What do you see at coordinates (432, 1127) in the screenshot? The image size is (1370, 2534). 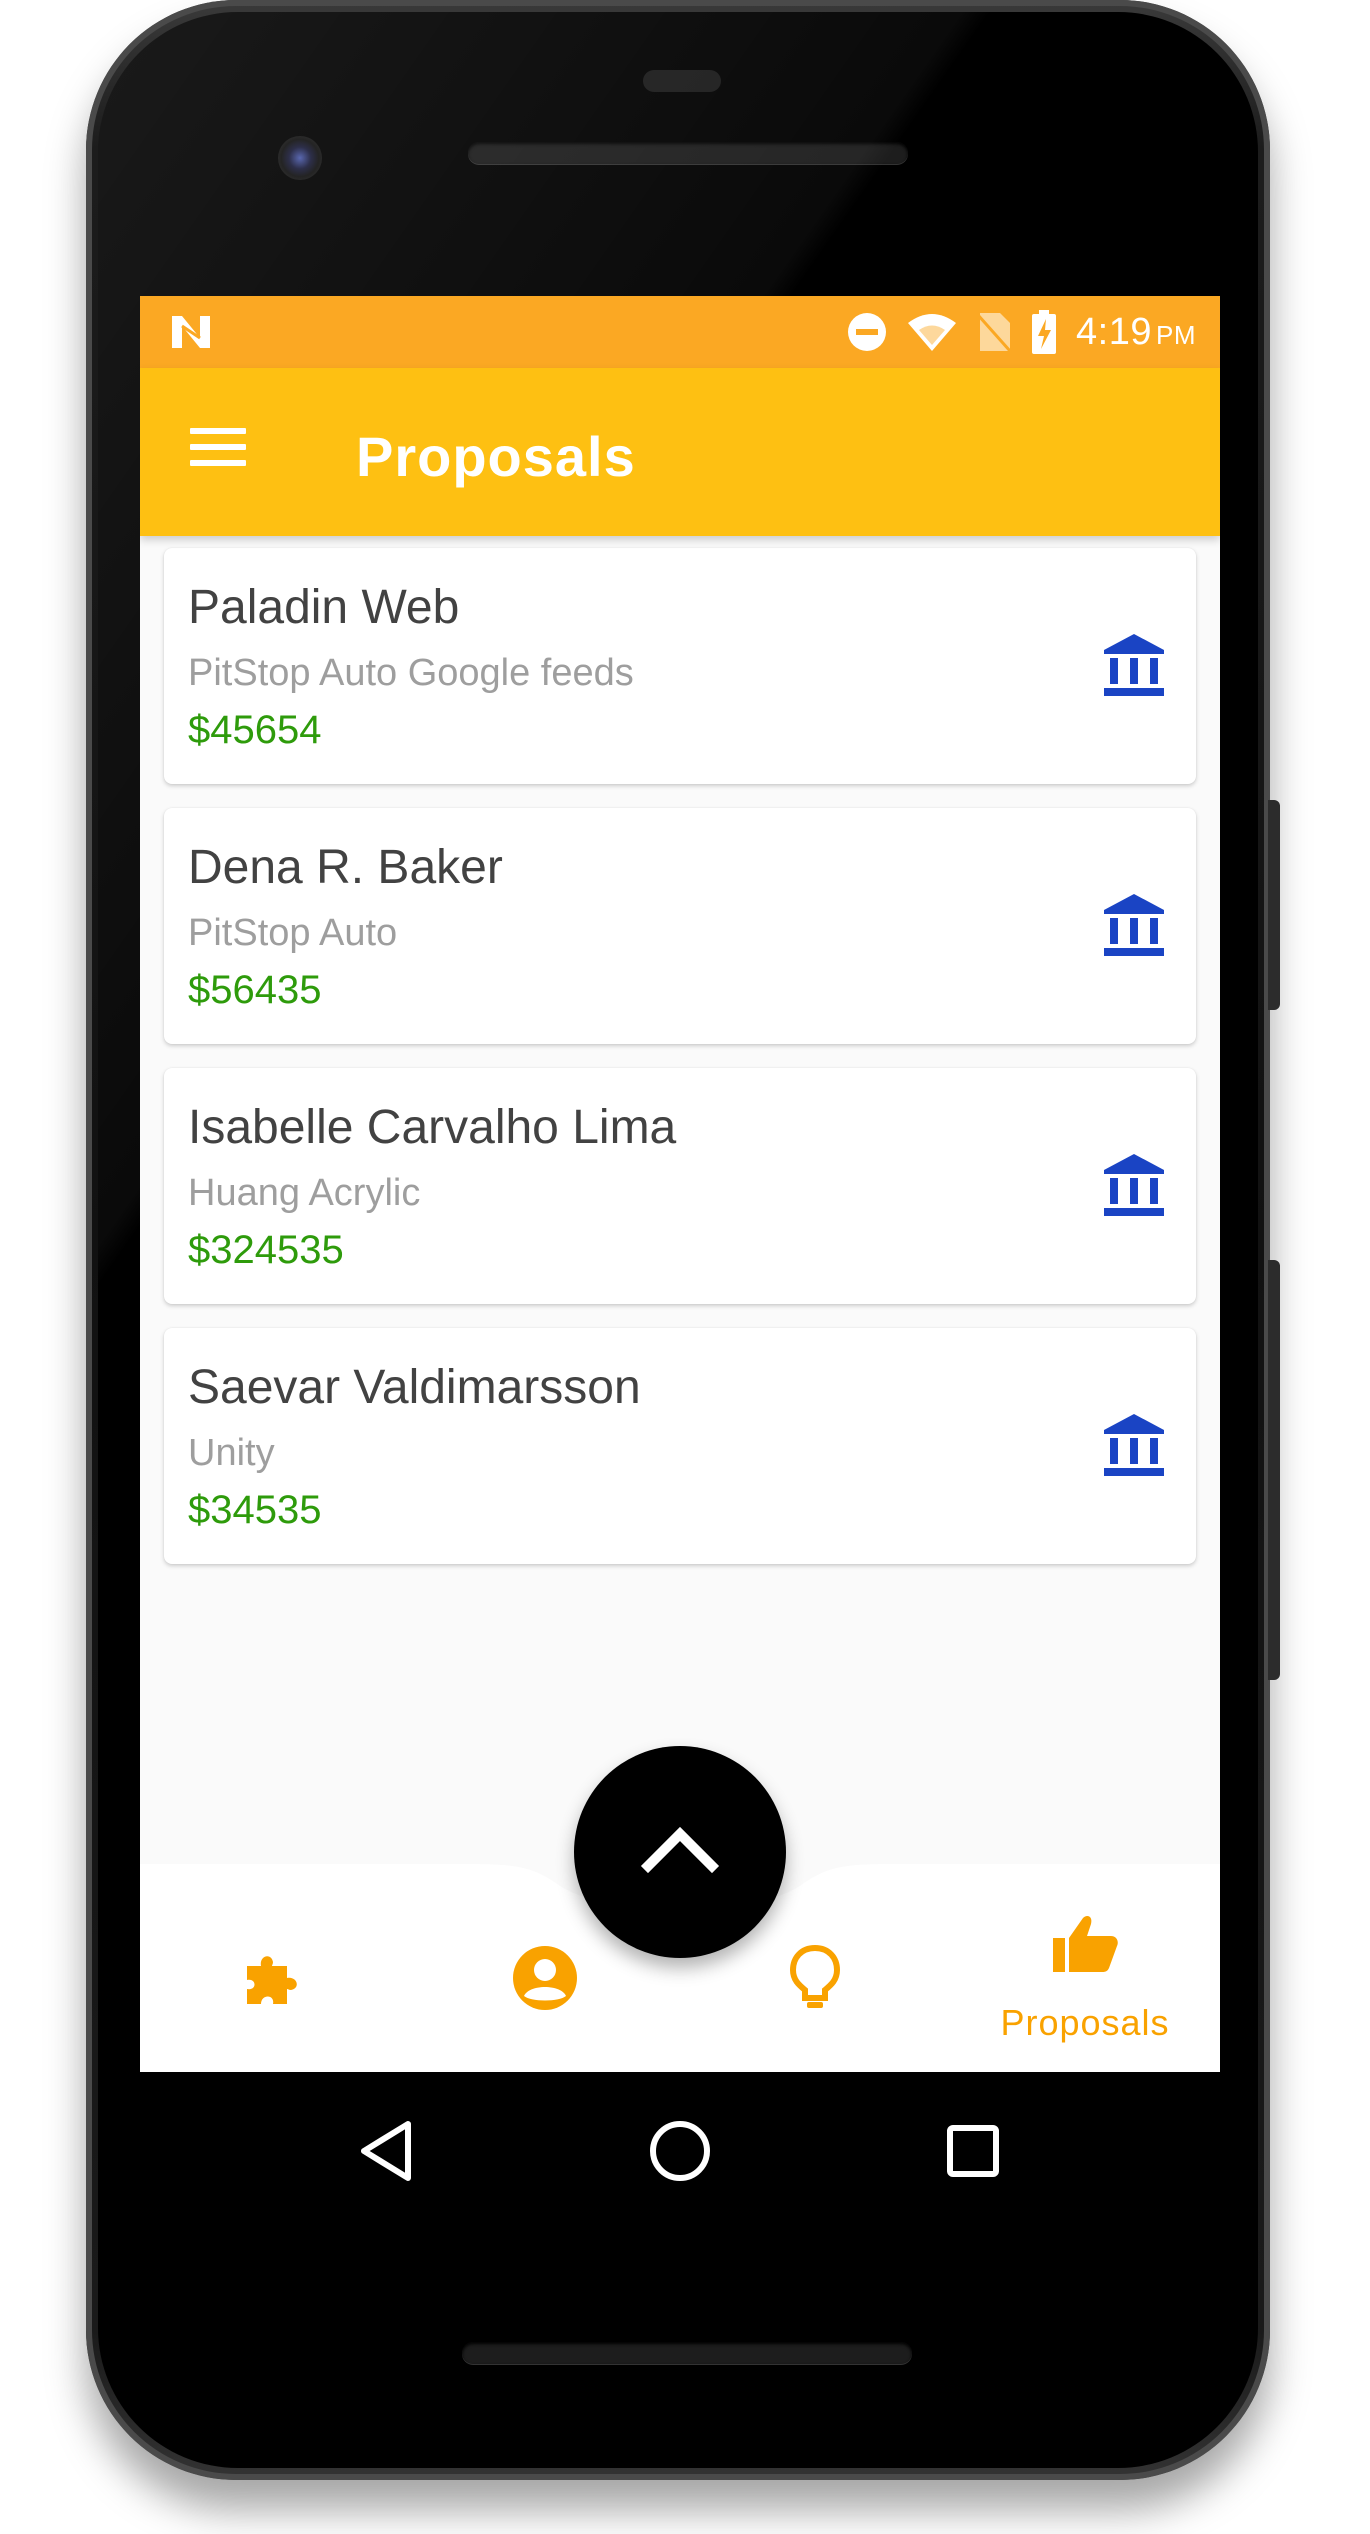 I see `proposal-name: Isabelle Carvalho Lima` at bounding box center [432, 1127].